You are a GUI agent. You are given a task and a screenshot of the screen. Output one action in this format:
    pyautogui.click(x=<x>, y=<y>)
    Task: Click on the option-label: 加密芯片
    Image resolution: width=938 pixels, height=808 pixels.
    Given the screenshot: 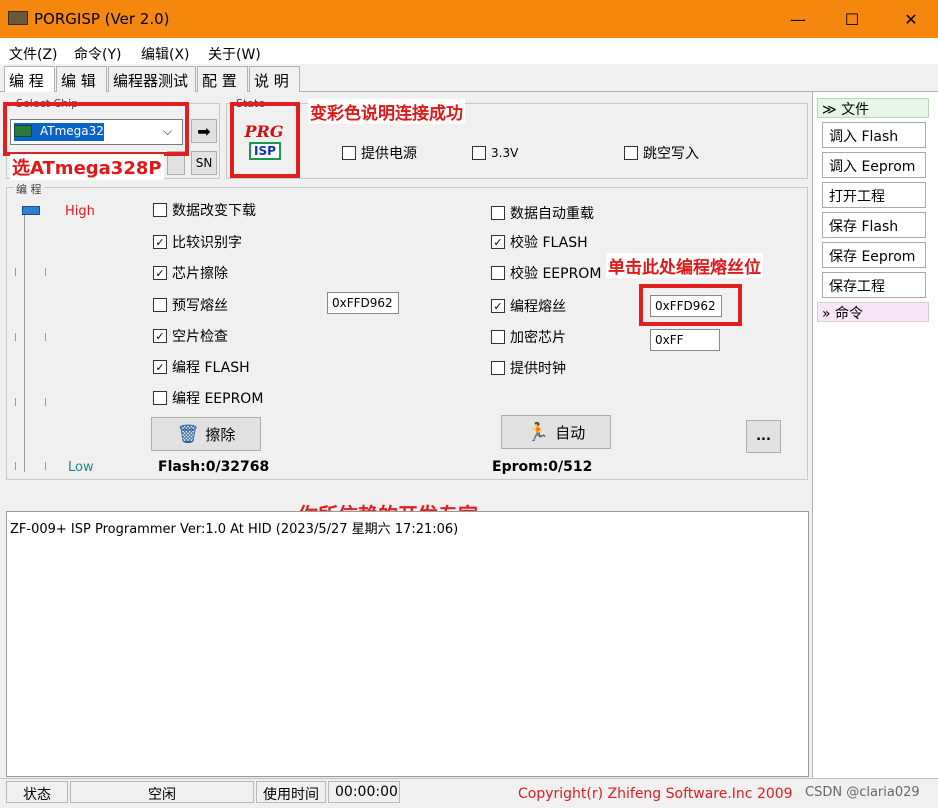 What is the action you would take?
    pyautogui.click(x=538, y=338)
    